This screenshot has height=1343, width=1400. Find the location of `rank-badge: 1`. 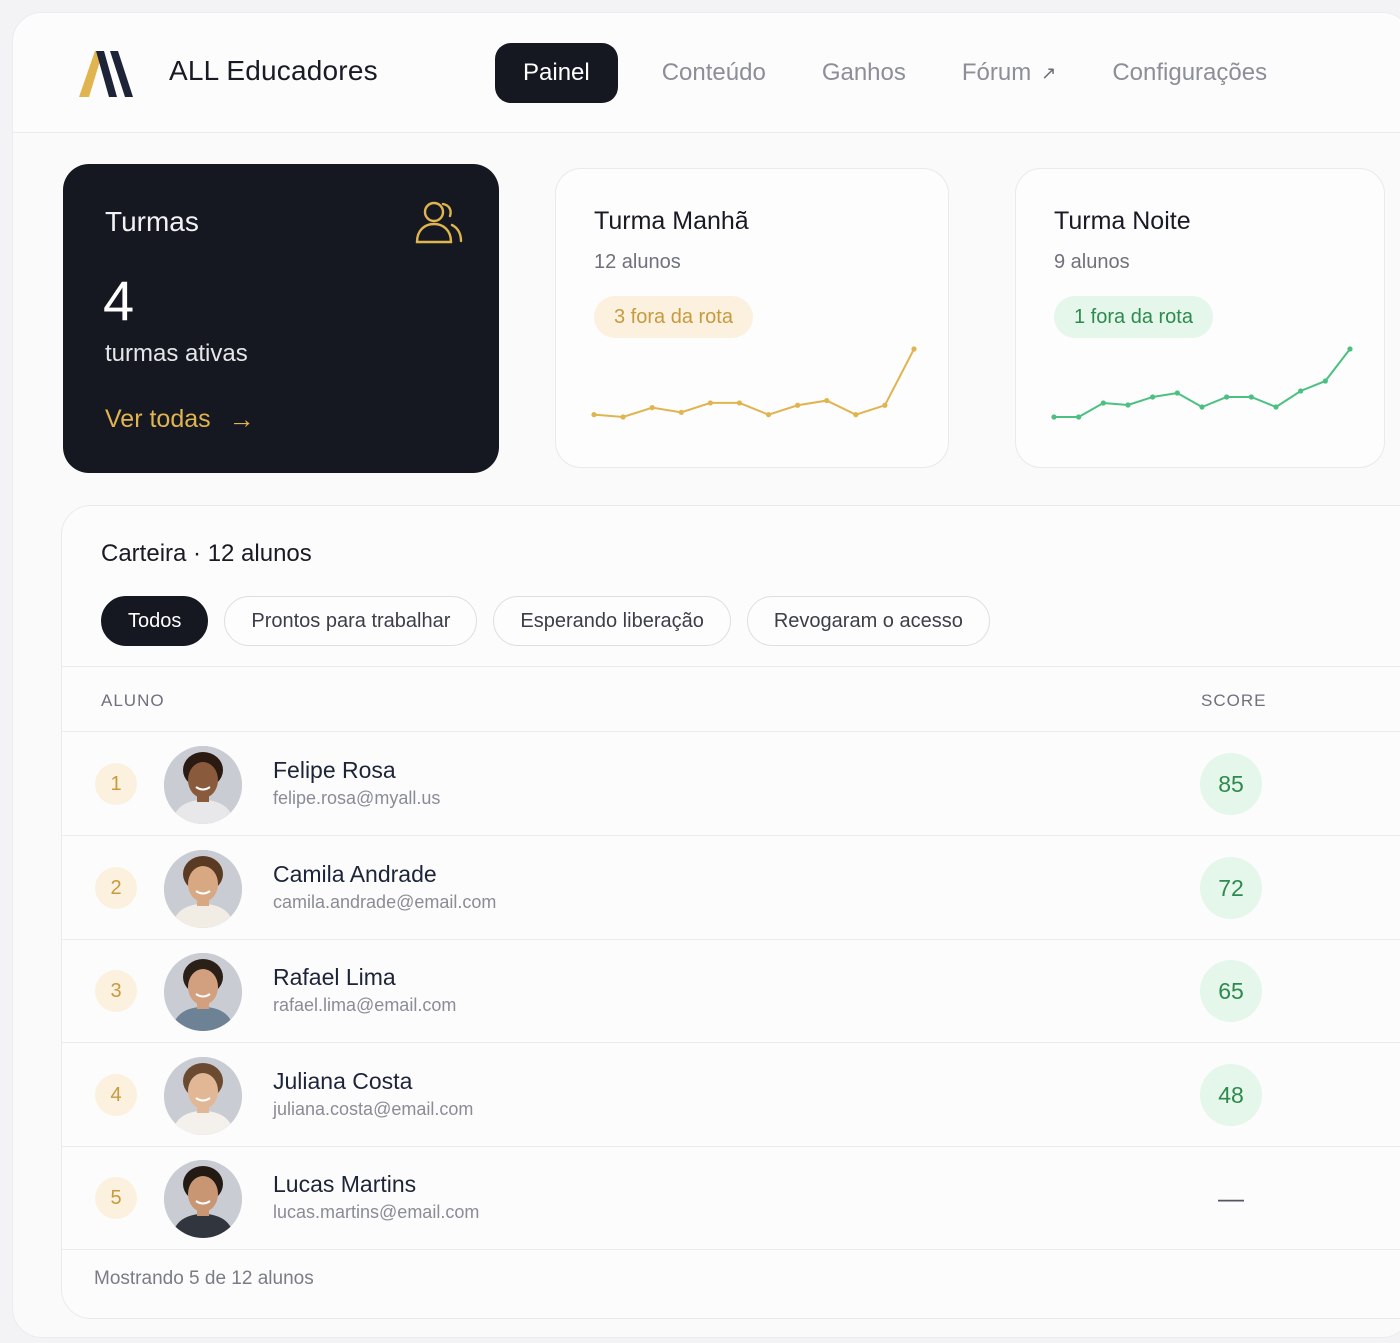

rank-badge: 1 is located at coordinates (116, 784).